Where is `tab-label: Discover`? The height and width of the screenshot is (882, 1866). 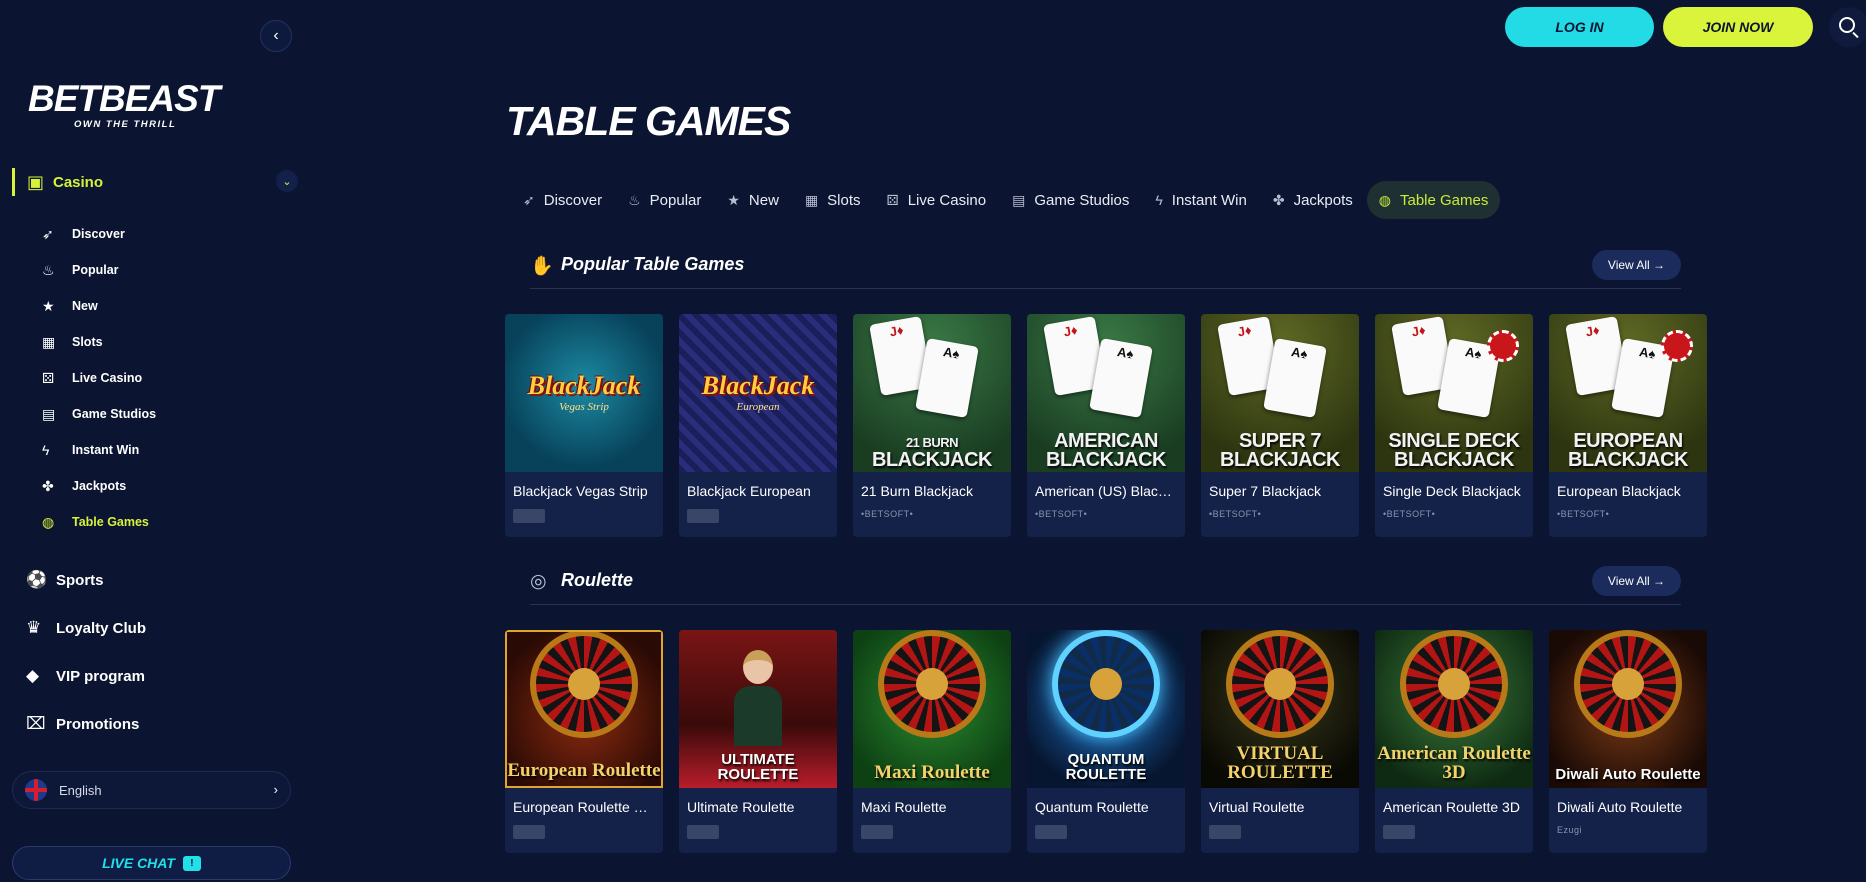
tab-label: Discover is located at coordinates (573, 200).